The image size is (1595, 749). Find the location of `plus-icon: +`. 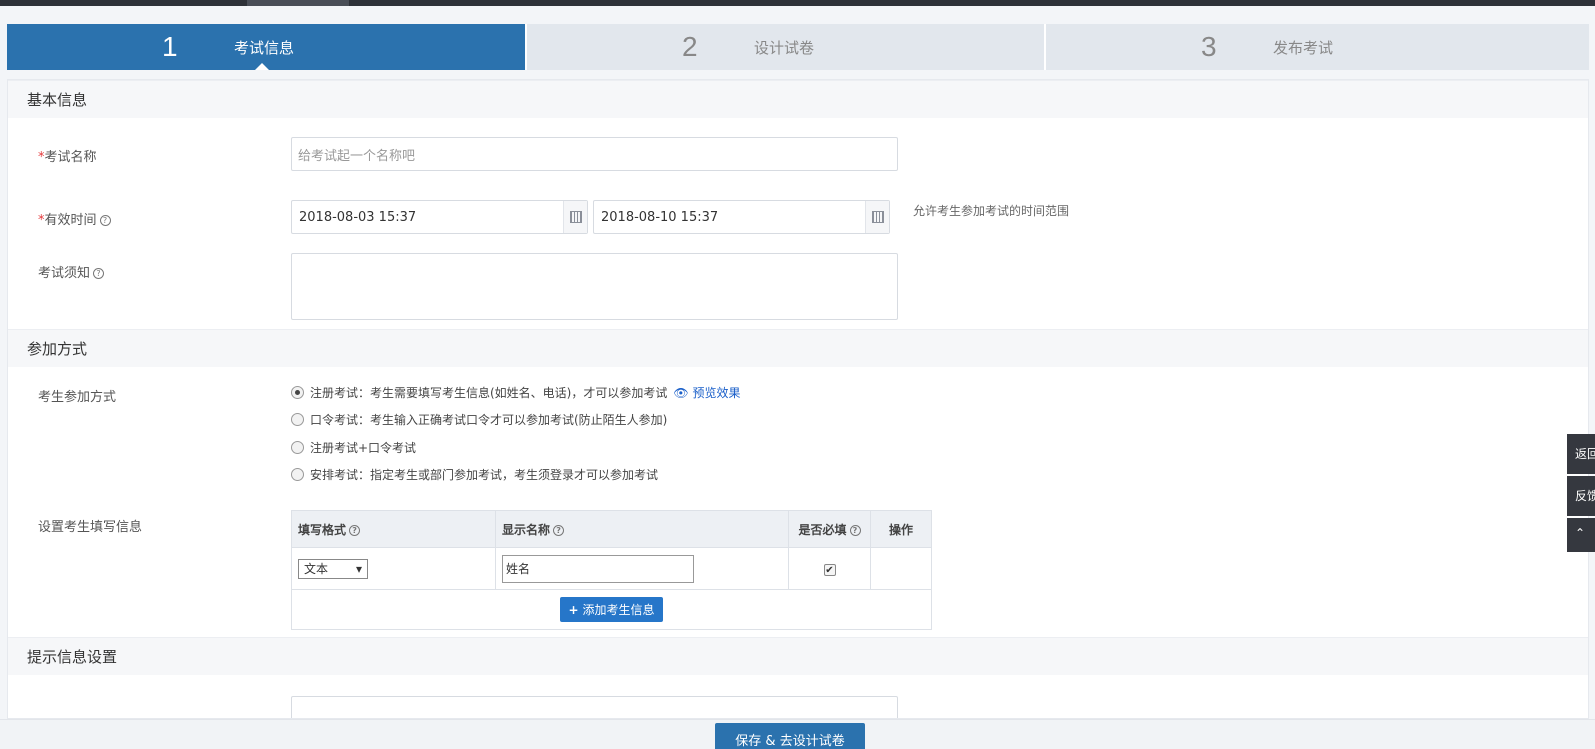

plus-icon: + is located at coordinates (573, 609).